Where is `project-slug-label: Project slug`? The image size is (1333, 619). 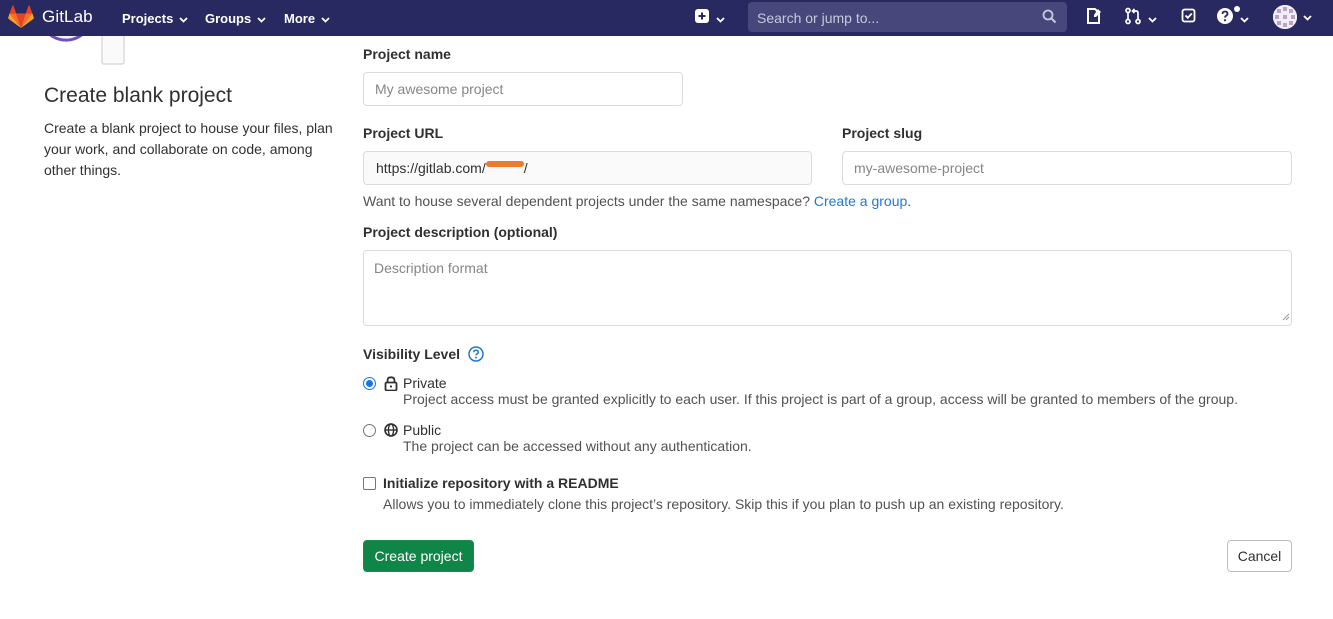 project-slug-label: Project slug is located at coordinates (882, 133).